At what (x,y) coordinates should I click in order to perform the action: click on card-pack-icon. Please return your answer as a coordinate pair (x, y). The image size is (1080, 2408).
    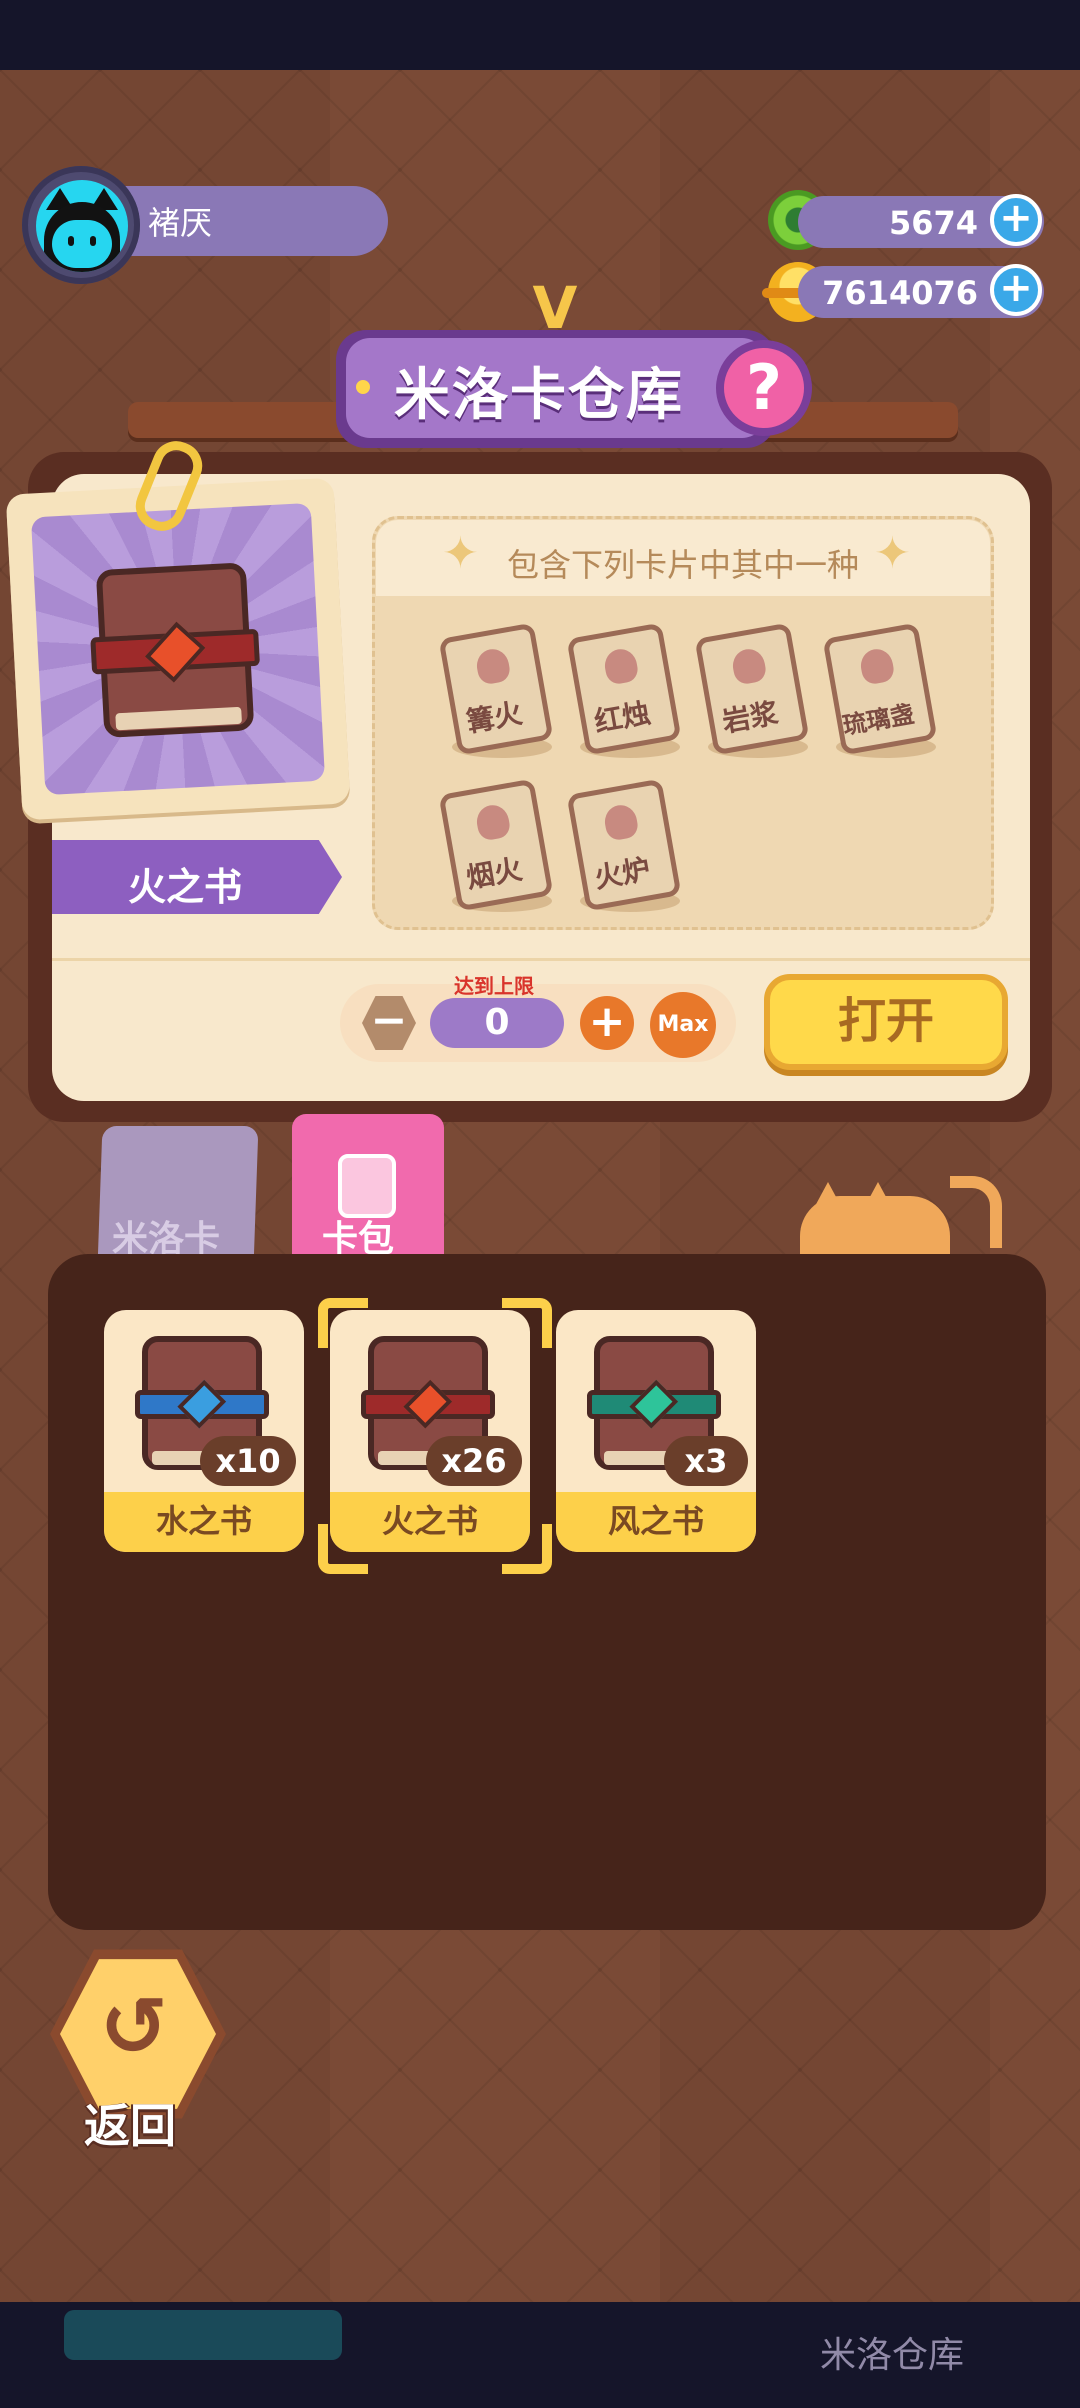
    Looking at the image, I should click on (367, 1186).